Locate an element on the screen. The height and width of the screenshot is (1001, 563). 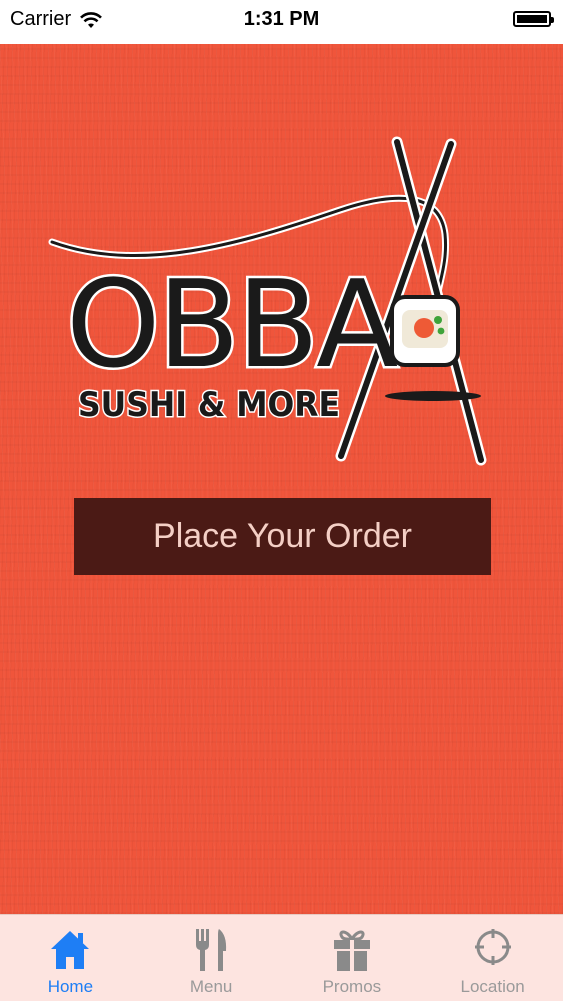
tab-bar: Home Menu Promos Location is located at coordinates (281, 957).